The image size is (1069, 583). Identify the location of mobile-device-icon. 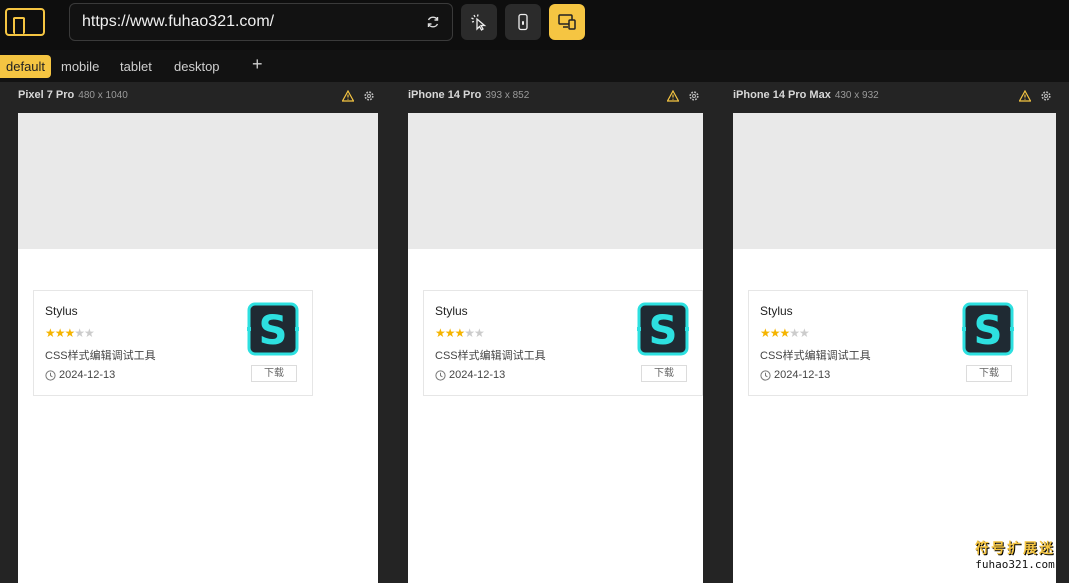
(523, 22).